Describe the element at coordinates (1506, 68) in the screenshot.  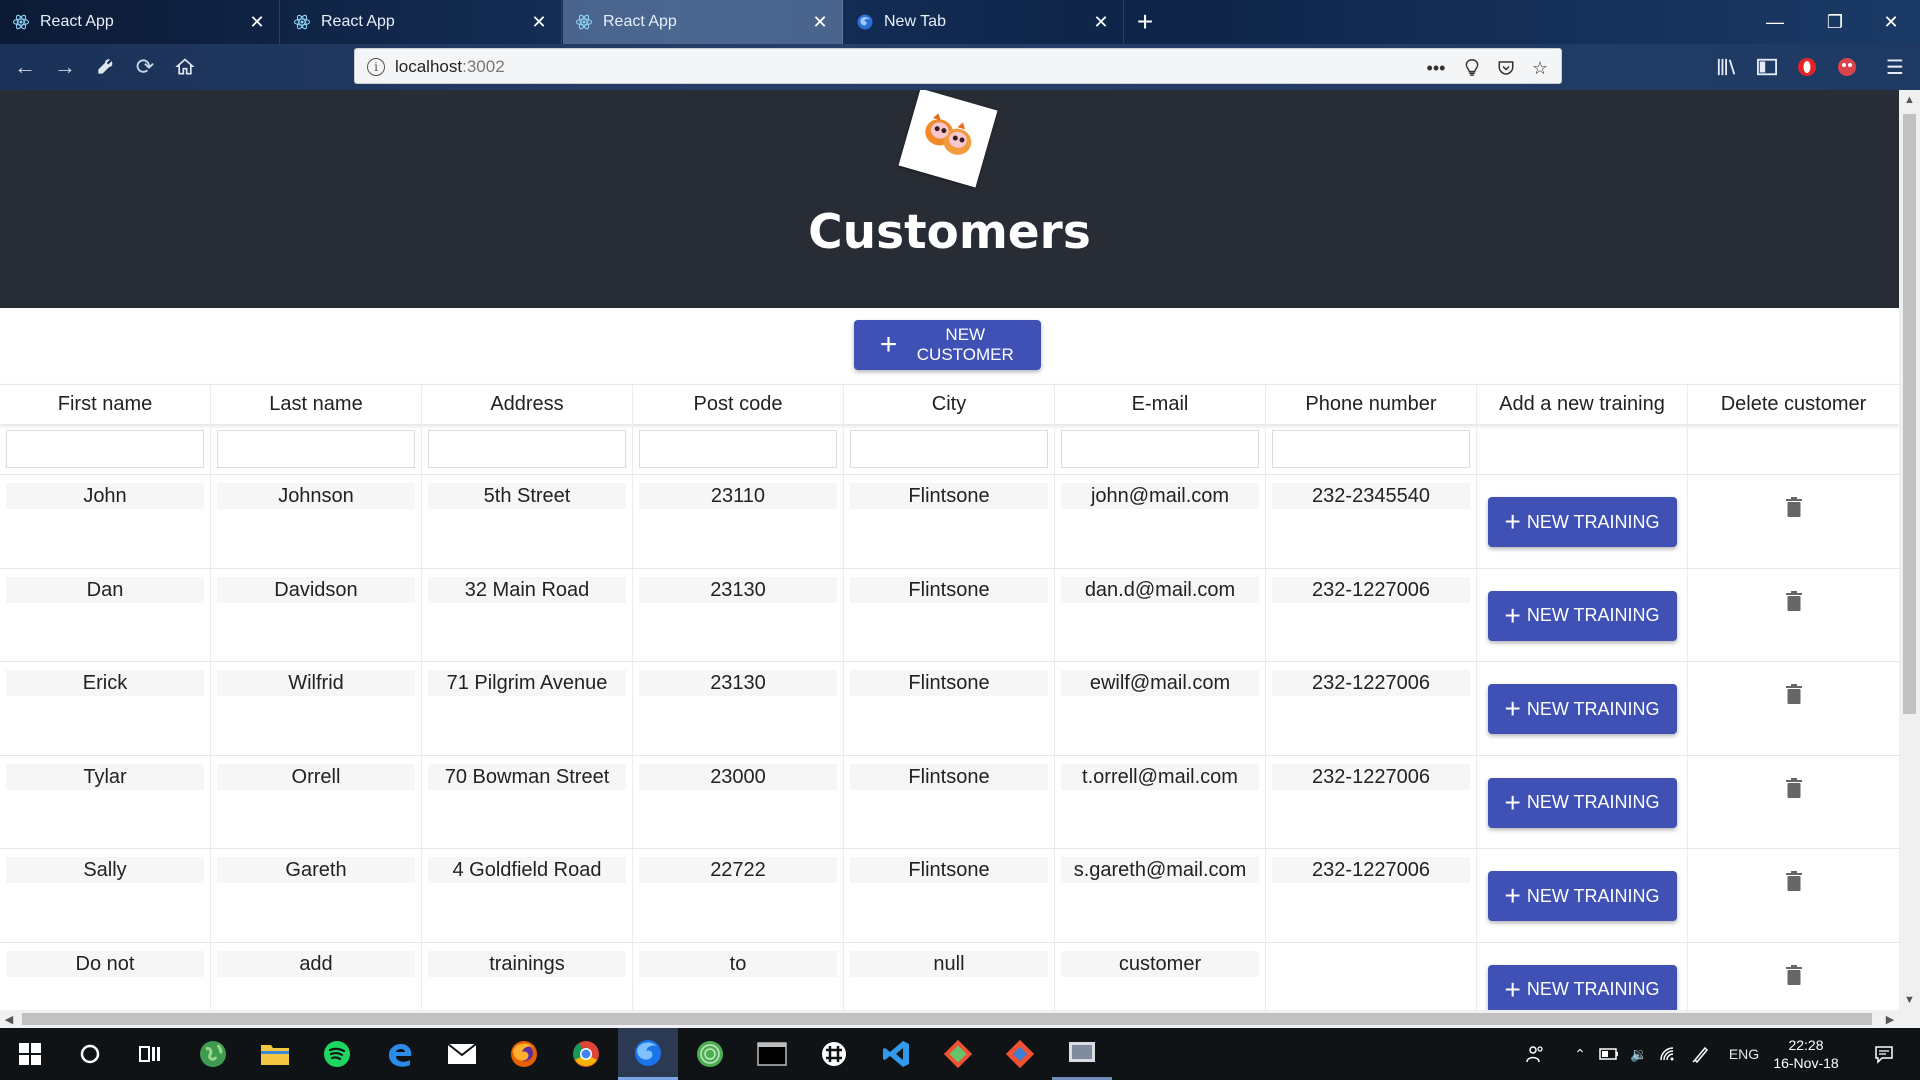
I see `pocket-icon` at that location.